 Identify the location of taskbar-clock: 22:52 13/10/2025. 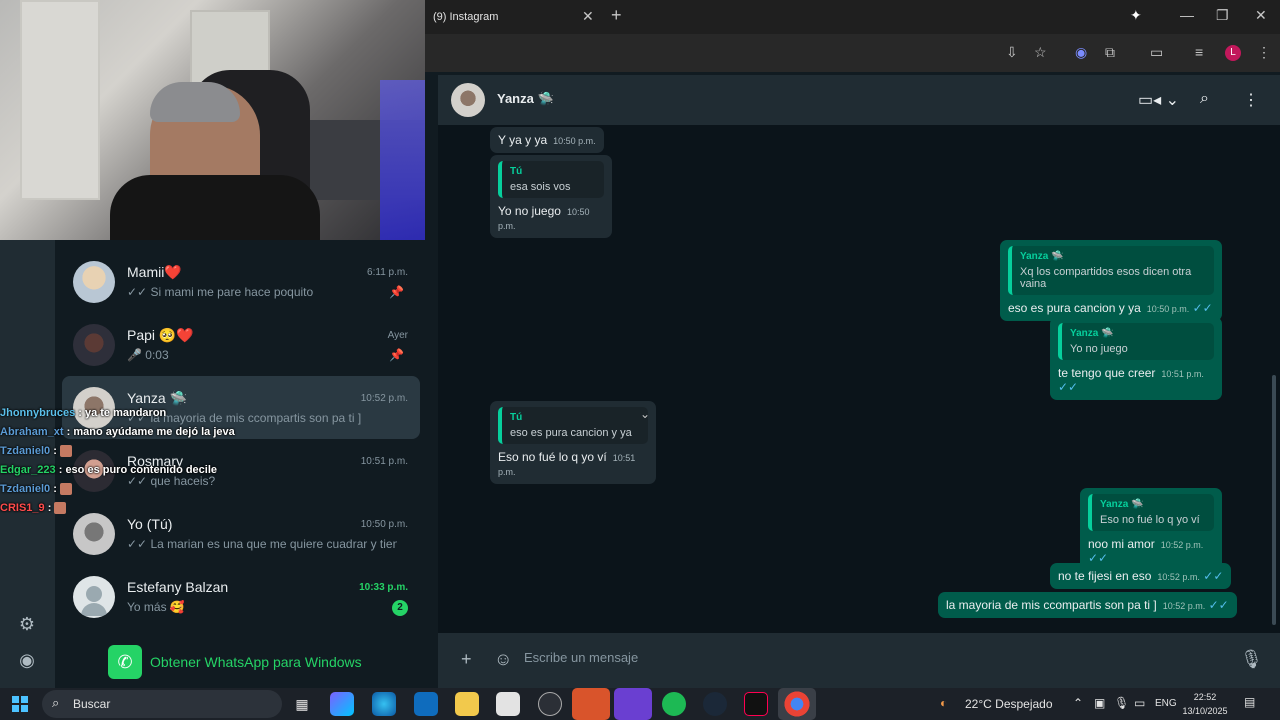
(1205, 704).